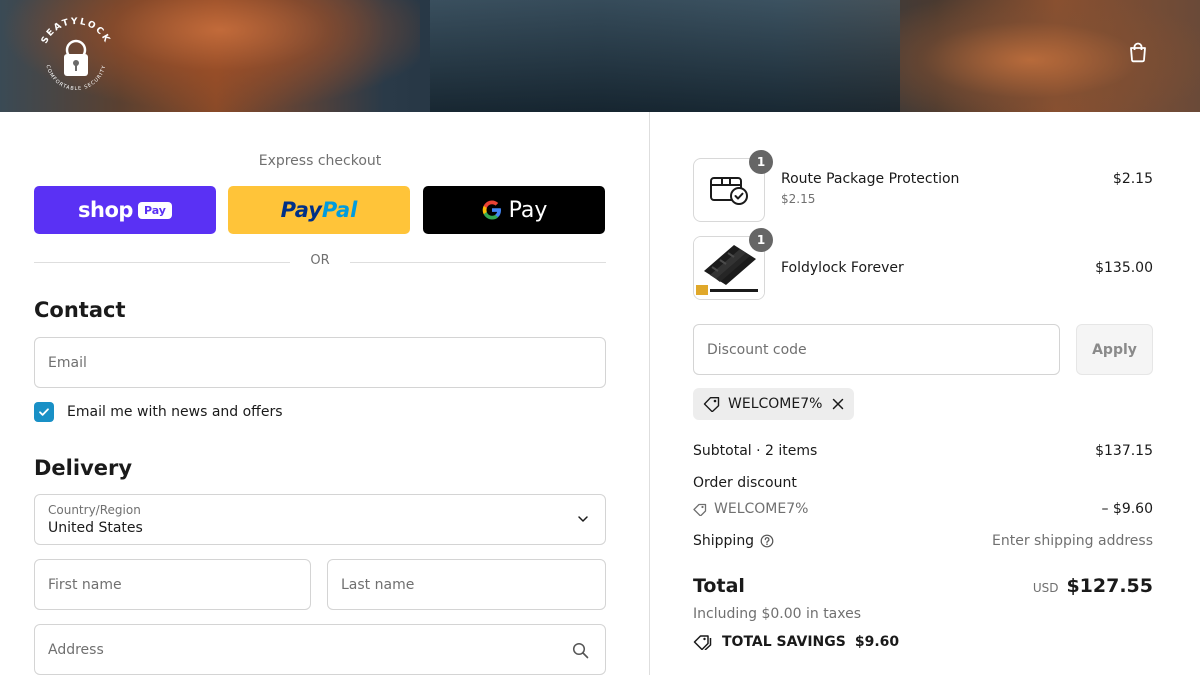 Image resolution: width=1200 pixels, height=675 pixels. What do you see at coordinates (320, 519) in the screenshot?
I see `country-select: Country/Region United States` at bounding box center [320, 519].